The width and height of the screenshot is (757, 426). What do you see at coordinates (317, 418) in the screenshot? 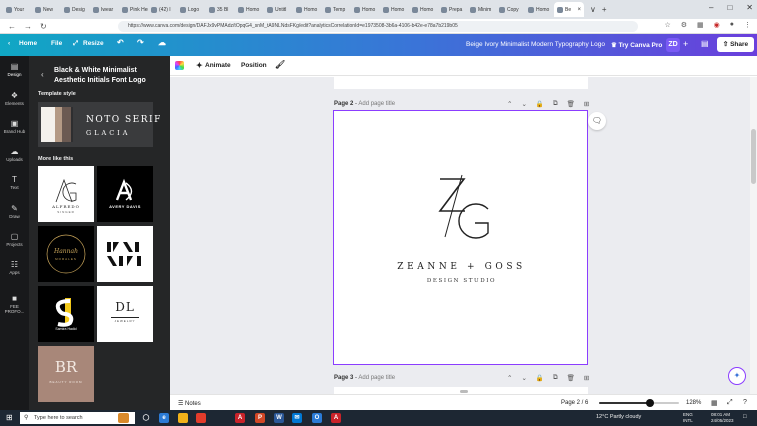
I see `outlook-icon: O` at bounding box center [317, 418].